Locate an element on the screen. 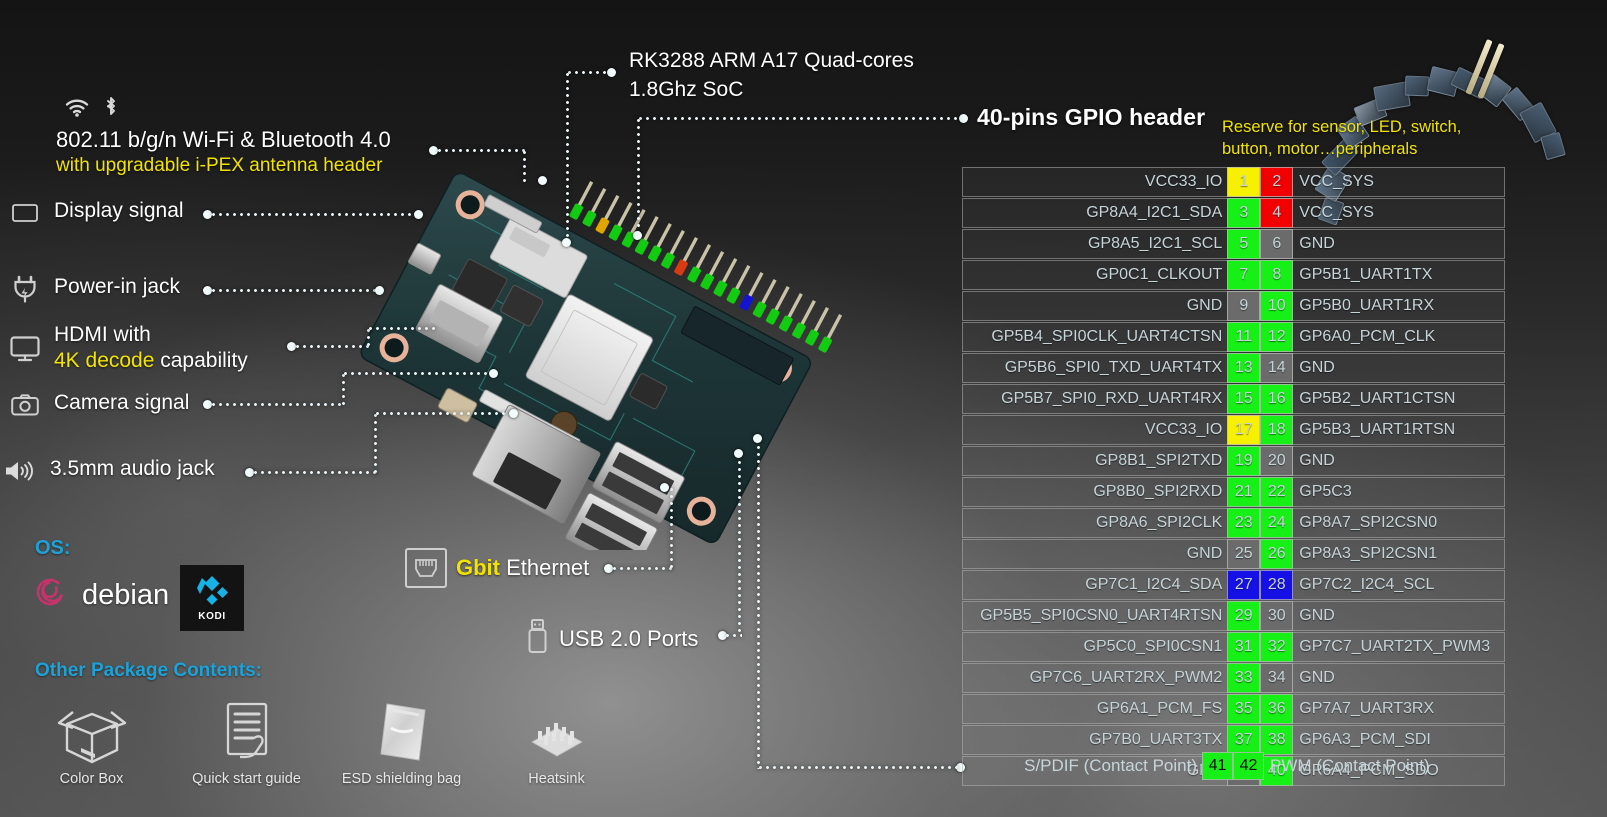 This screenshot has height=817, width=1607. table-row: GP5B6_SPI0_TXD_UART4TX 13 14 GND is located at coordinates (1233, 368).